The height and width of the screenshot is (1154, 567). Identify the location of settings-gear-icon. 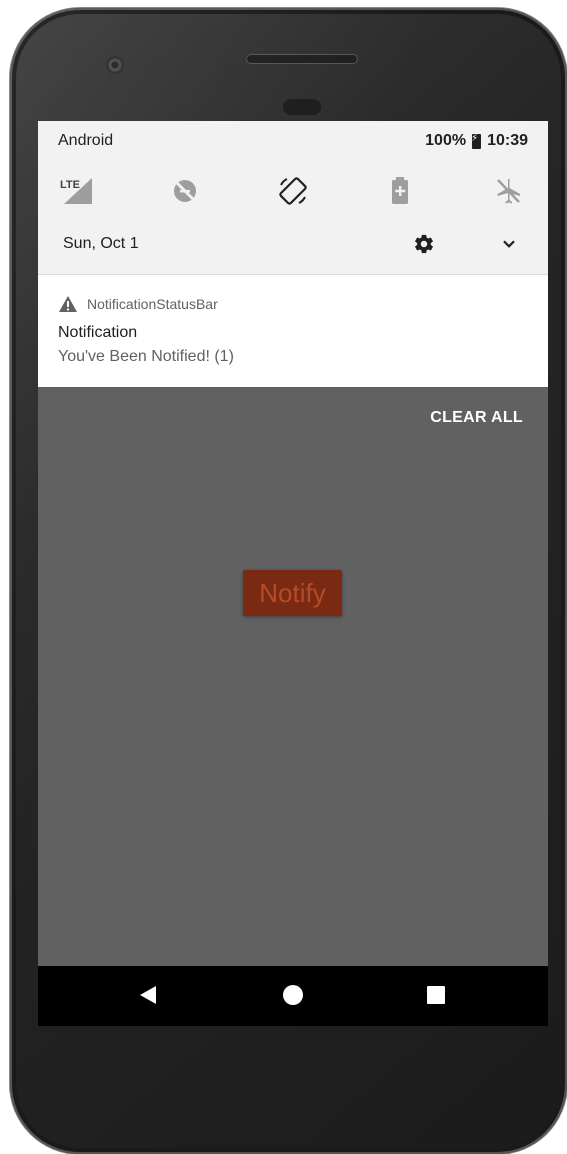
(424, 244).